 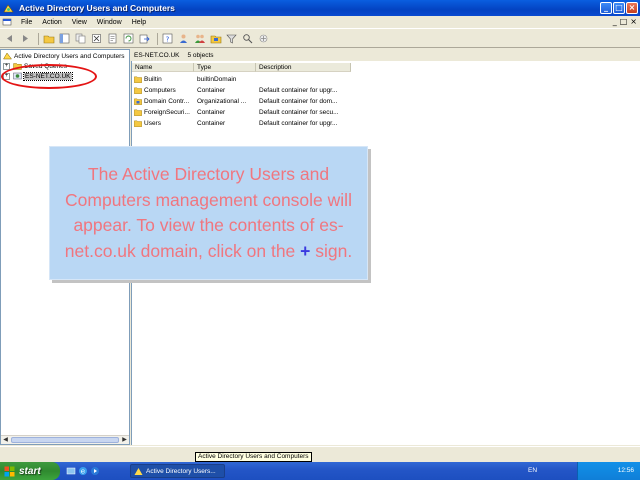 What do you see at coordinates (163, 123) in the screenshot?
I see `name-cell: Users` at bounding box center [163, 123].